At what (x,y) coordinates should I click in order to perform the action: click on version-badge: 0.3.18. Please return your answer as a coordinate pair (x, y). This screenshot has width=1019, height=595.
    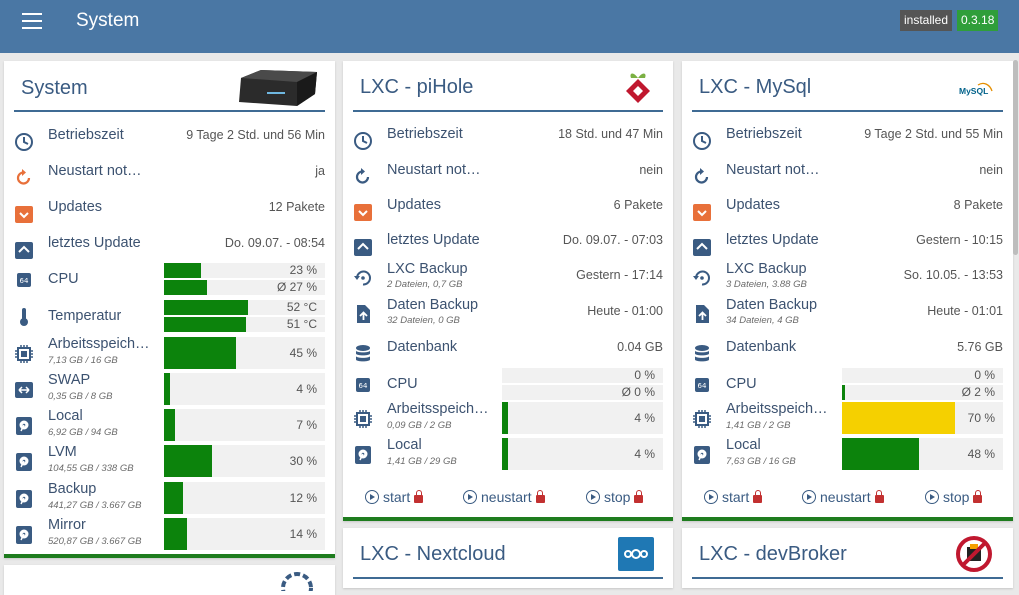
    Looking at the image, I should click on (978, 20).